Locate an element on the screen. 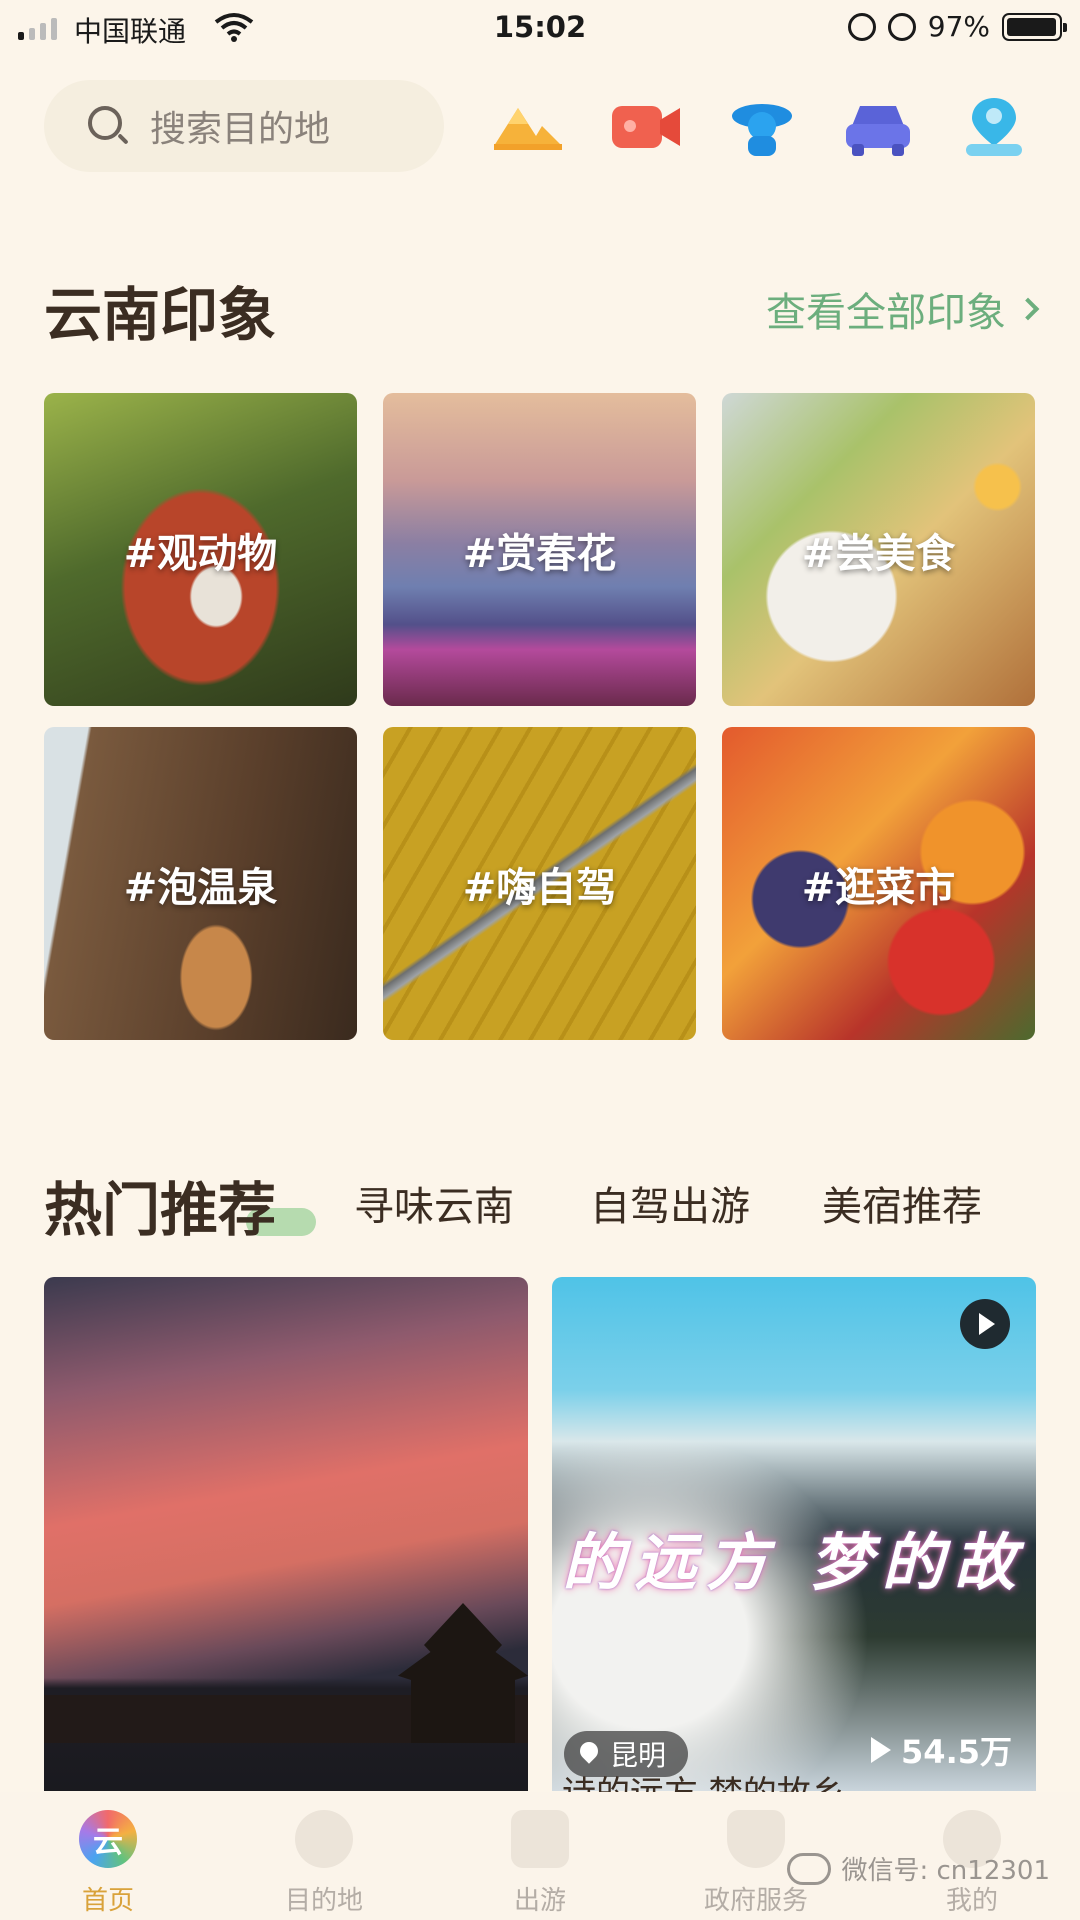 This screenshot has width=1080, height=1920. tile-label: #赏春花 is located at coordinates (539, 553).